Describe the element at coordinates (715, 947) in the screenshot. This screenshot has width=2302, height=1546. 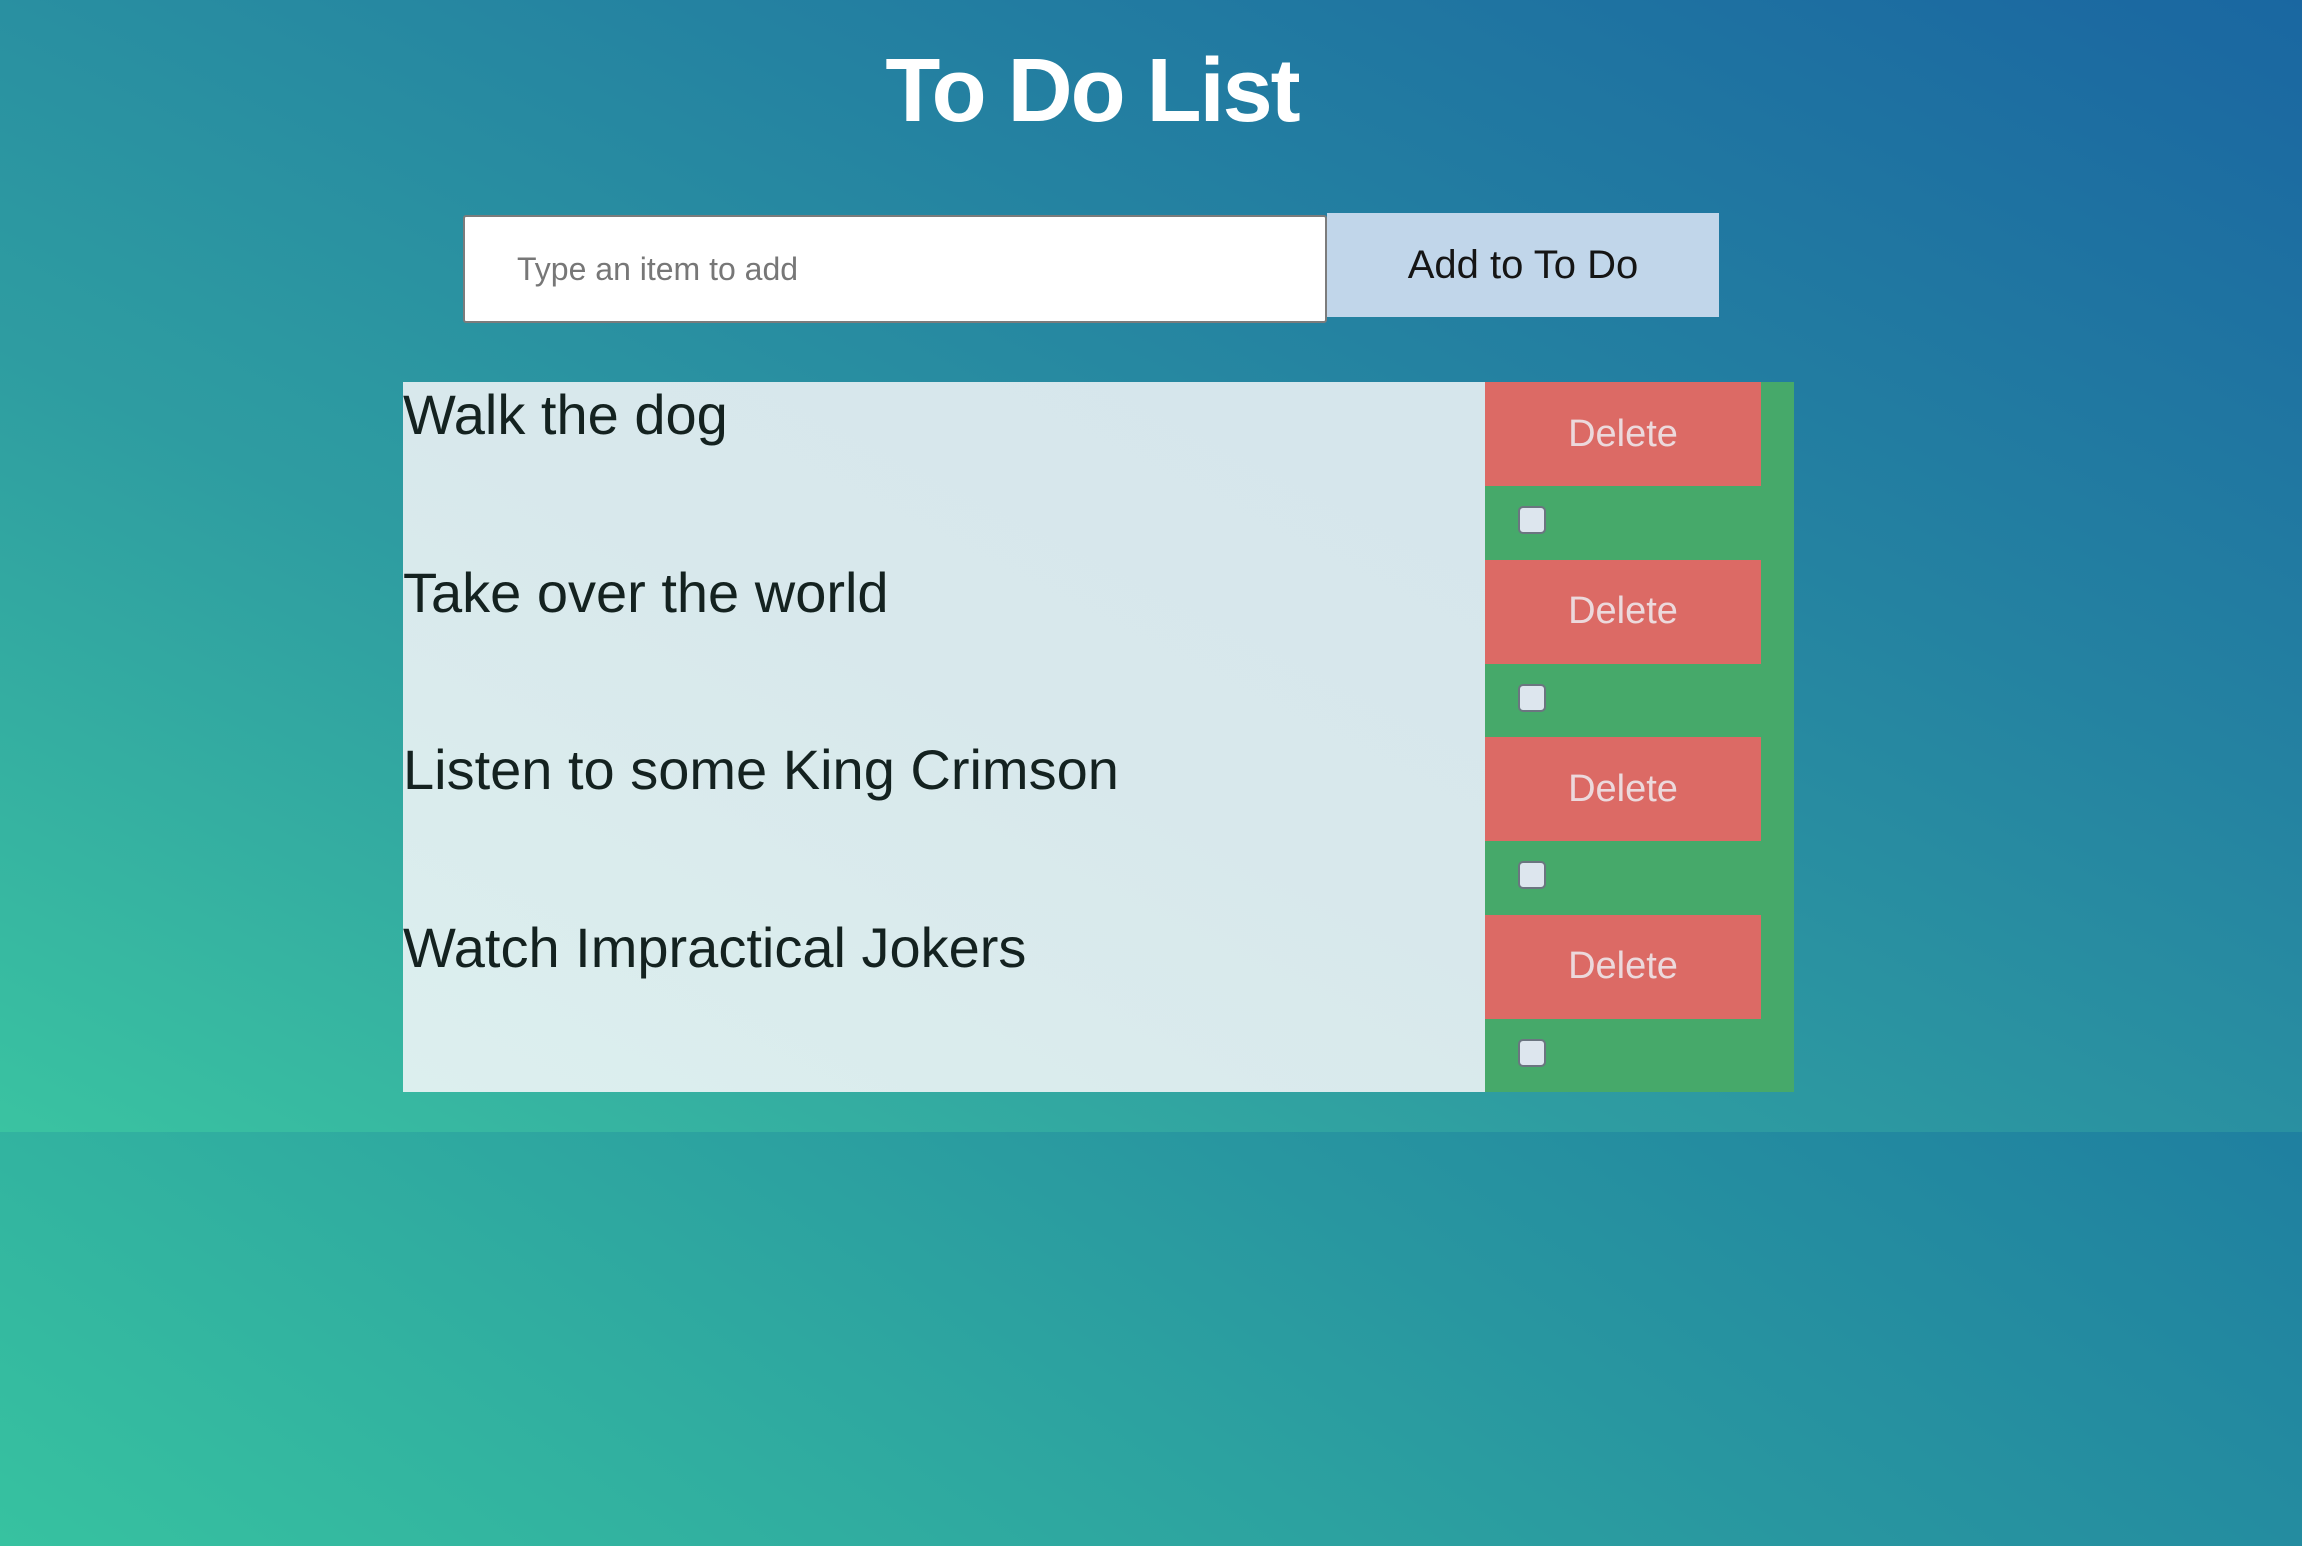
I see `todo-item-text: Watch Impractical Jokers` at that location.